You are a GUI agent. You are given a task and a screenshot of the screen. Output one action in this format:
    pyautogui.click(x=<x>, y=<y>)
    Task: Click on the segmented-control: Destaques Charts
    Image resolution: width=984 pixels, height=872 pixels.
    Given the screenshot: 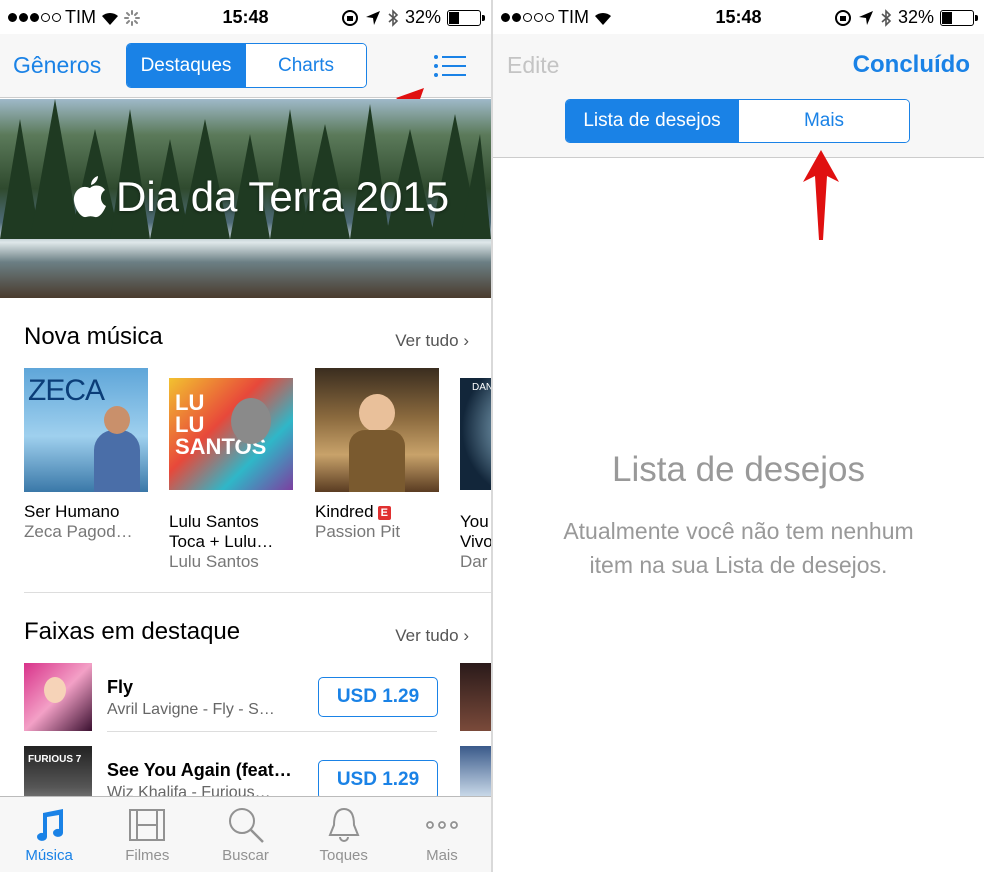 What is the action you would take?
    pyautogui.click(x=246, y=65)
    